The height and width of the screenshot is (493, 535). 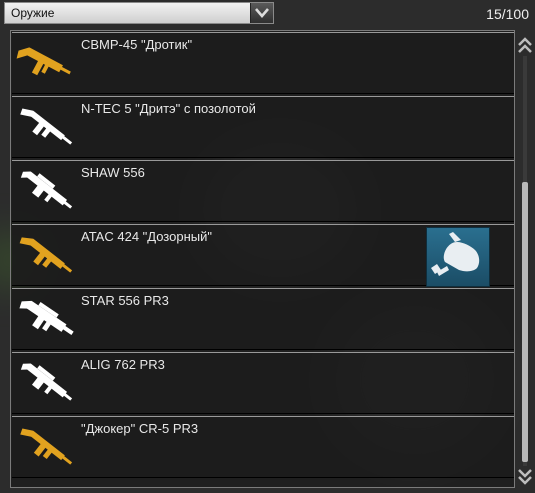 What do you see at coordinates (33, 13) in the screenshot?
I see `category-dropdown-value: Оружие` at bounding box center [33, 13].